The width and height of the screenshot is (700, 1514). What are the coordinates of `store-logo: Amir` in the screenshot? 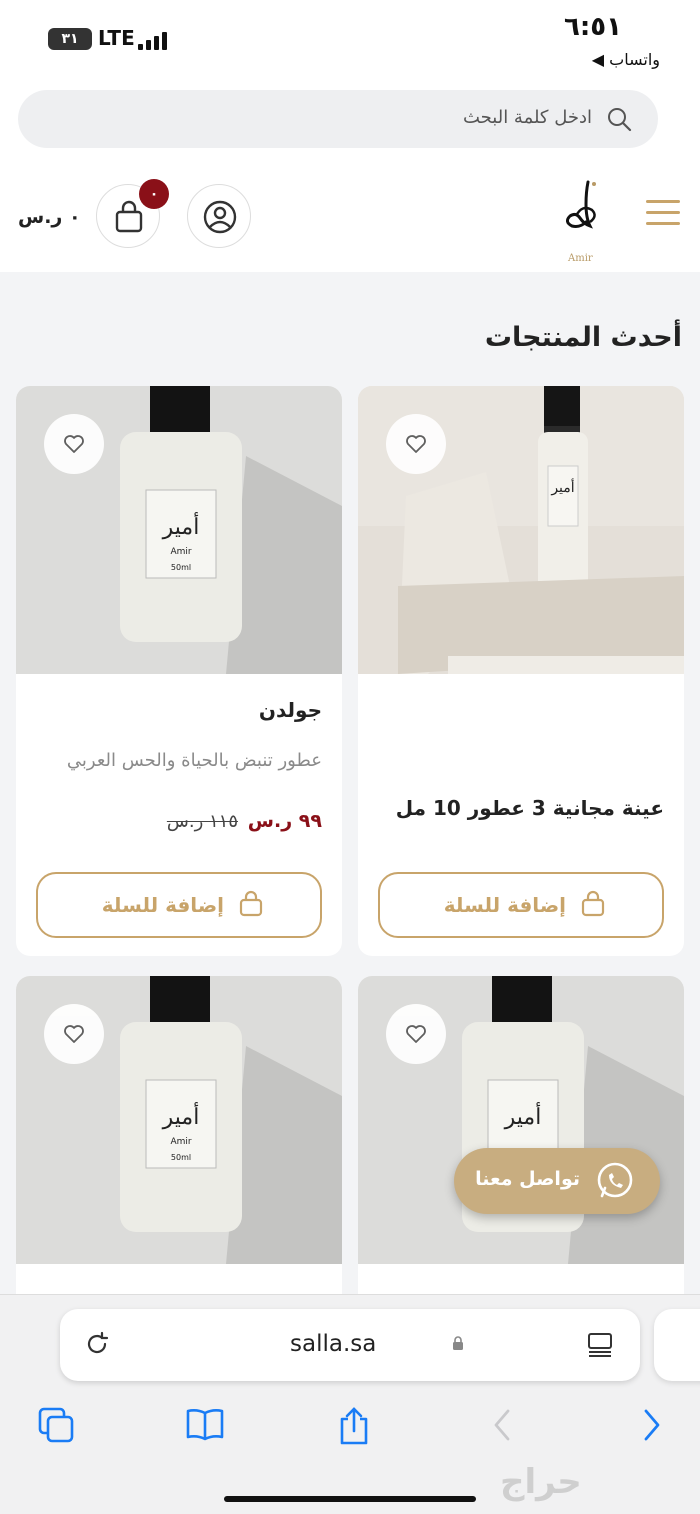 It's located at (583, 220).